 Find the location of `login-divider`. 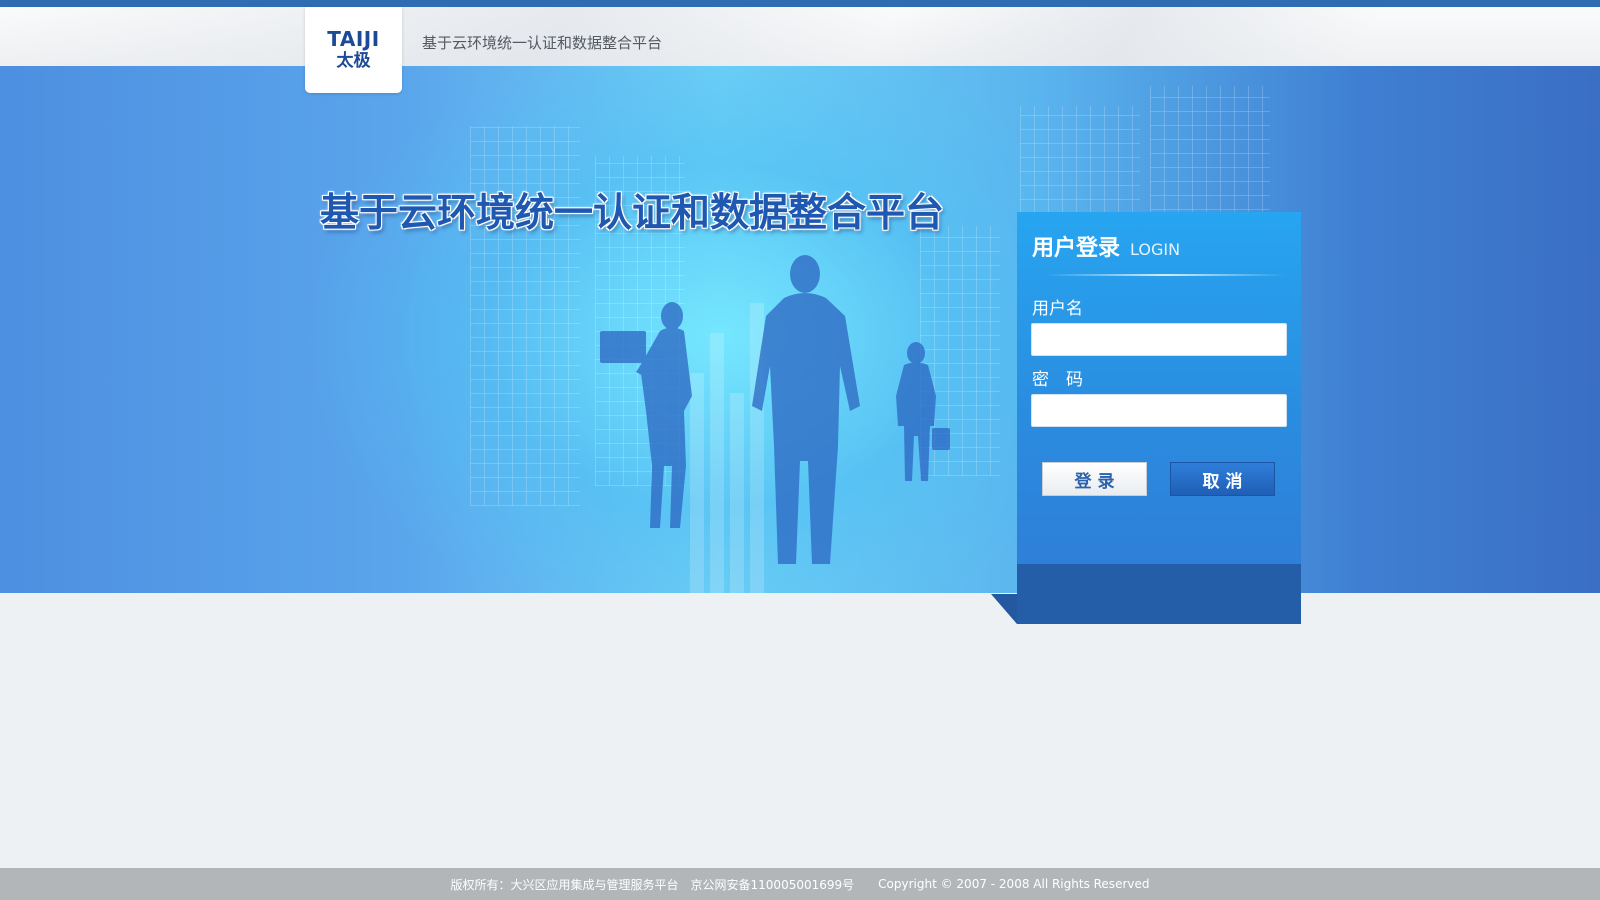

login-divider is located at coordinates (1165, 275).